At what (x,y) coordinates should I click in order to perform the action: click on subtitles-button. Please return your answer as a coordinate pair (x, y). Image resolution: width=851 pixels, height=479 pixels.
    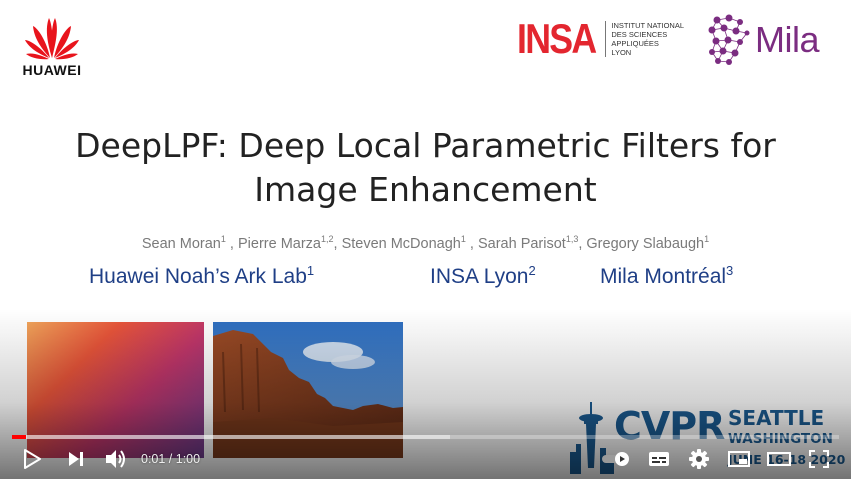
    Looking at the image, I should click on (659, 459).